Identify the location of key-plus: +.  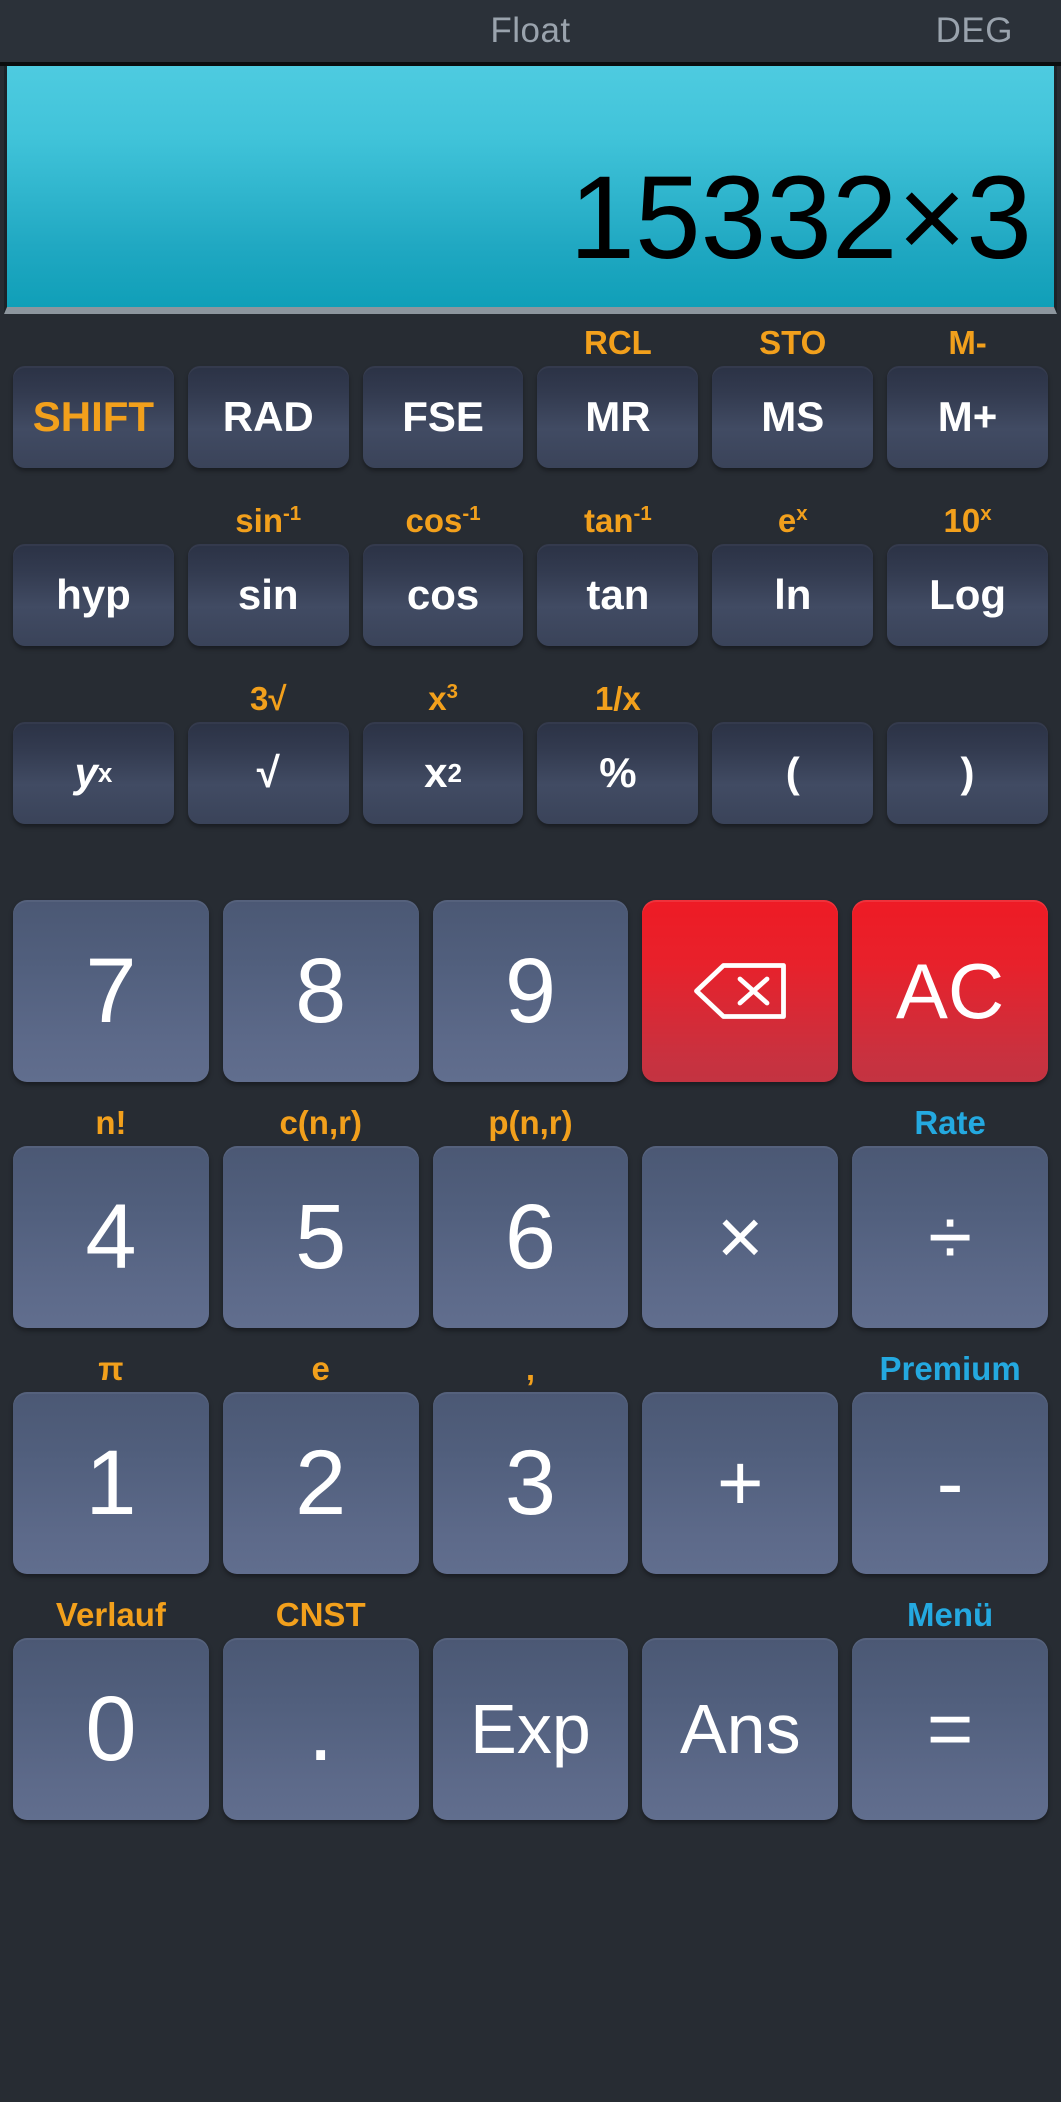
(740, 1483).